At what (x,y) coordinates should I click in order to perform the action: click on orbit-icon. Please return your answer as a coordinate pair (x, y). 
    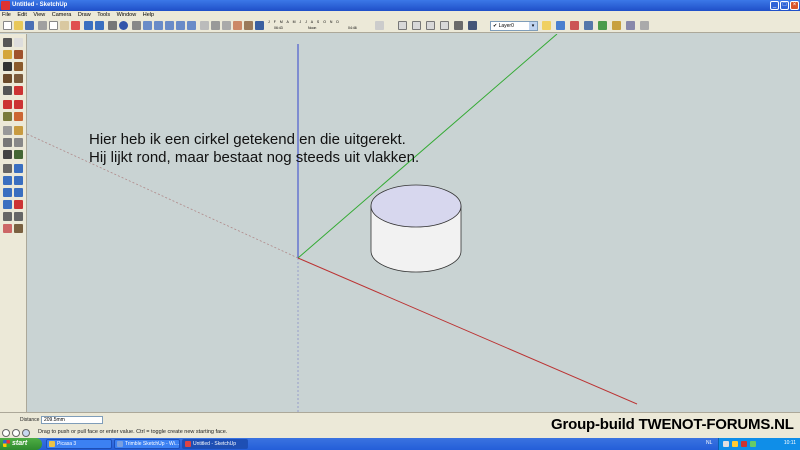
    Looking at the image, I should click on (18, 168).